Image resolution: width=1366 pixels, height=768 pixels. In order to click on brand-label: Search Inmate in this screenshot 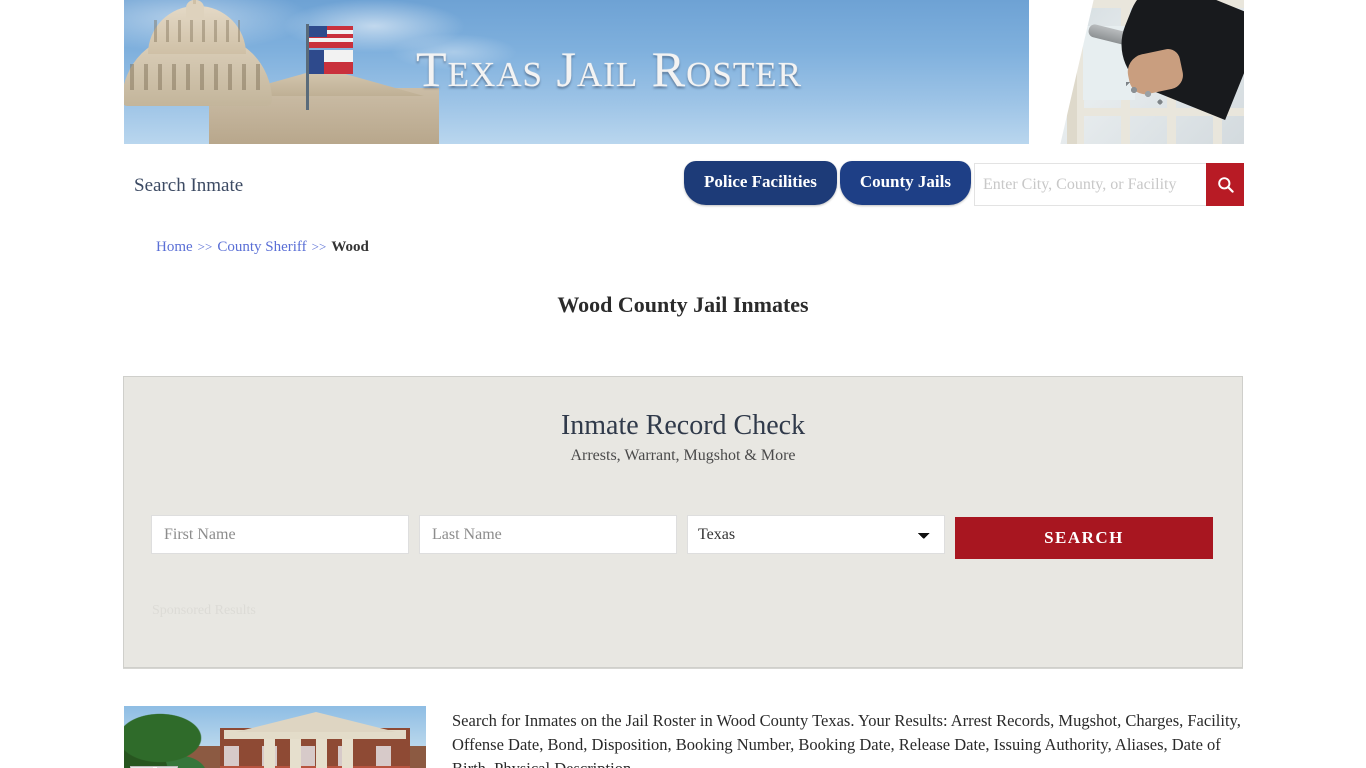, I will do `click(189, 185)`.